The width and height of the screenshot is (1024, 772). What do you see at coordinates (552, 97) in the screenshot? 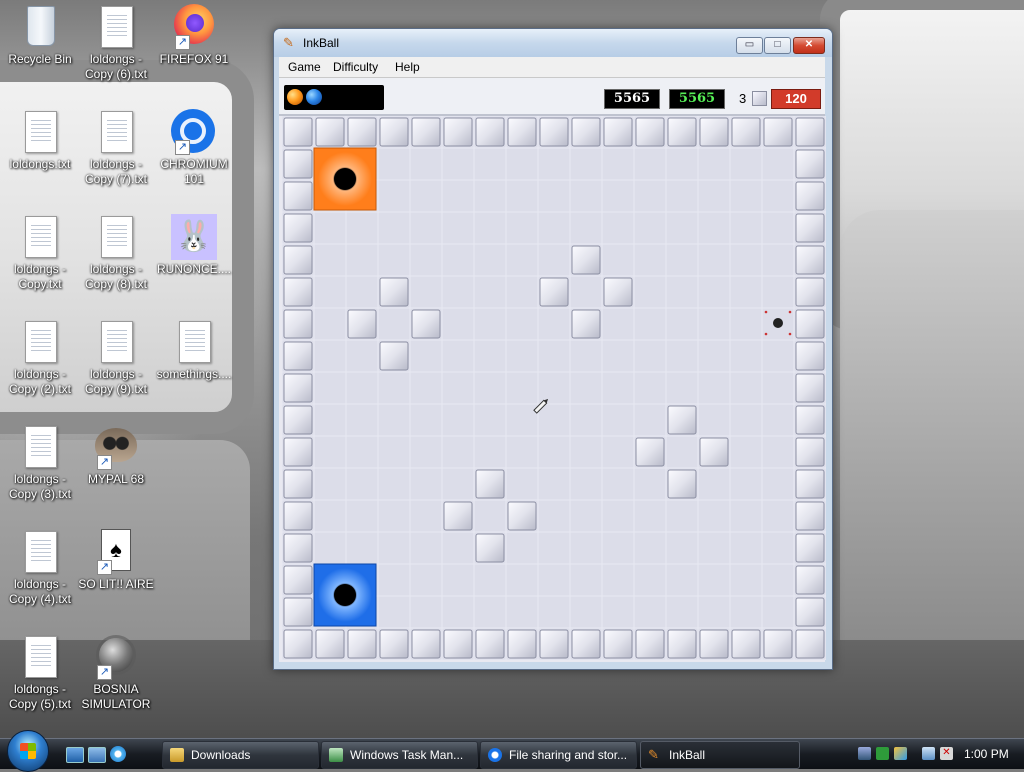
I see `status-toolbar: 5565 5565 3 120` at bounding box center [552, 97].